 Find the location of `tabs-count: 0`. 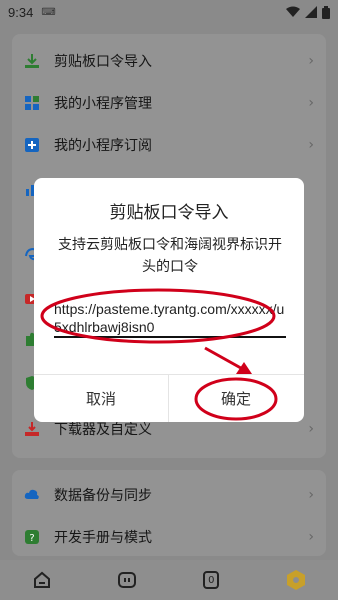

tabs-count: 0 is located at coordinates (211, 580).